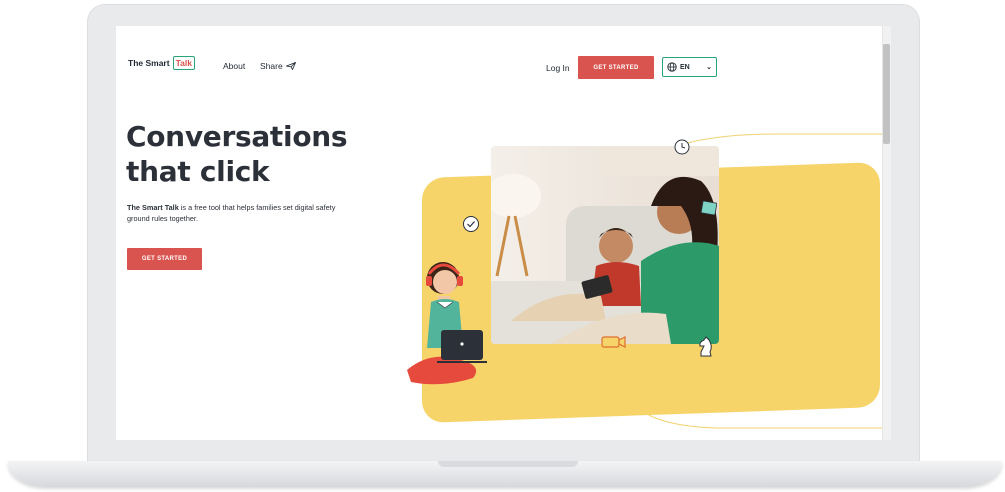 The width and height of the screenshot is (1005, 492). What do you see at coordinates (505, 474) in the screenshot?
I see `laptop-base` at bounding box center [505, 474].